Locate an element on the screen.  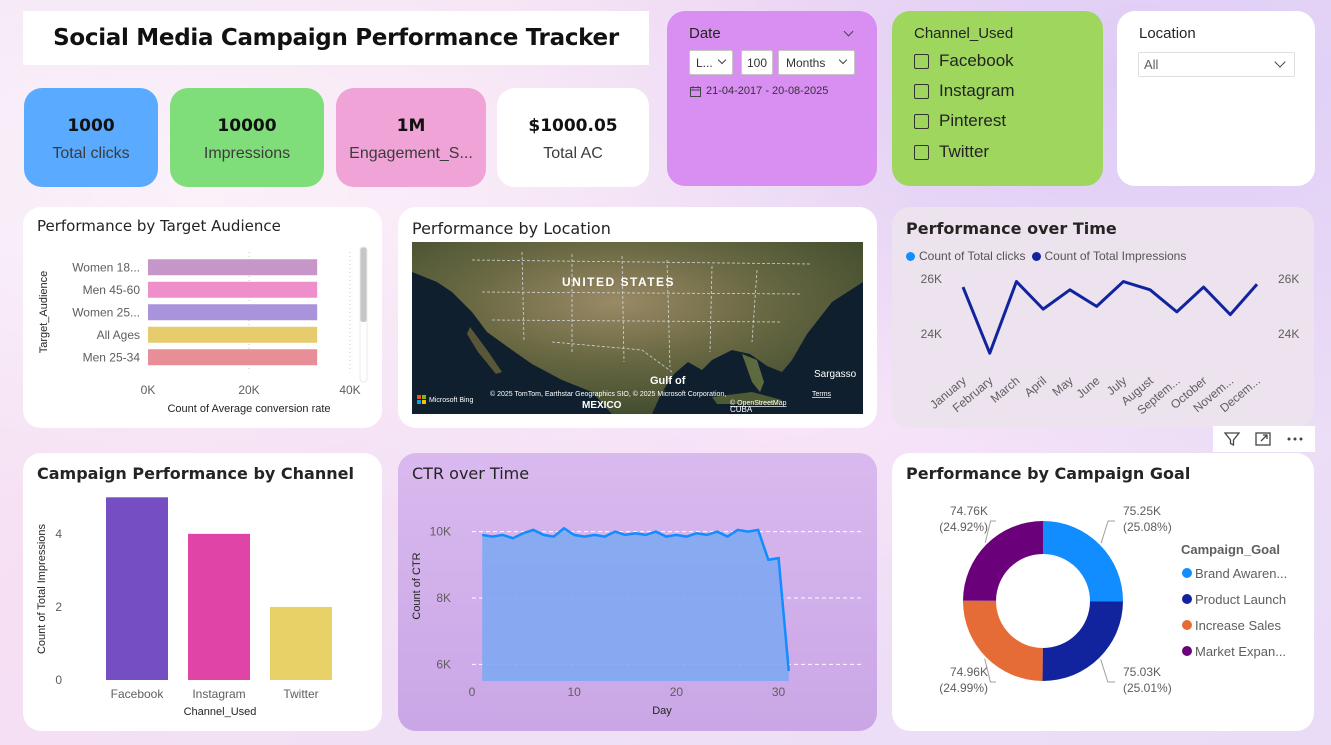
data-label-percent: (24.99%) is located at coordinates (963, 688).